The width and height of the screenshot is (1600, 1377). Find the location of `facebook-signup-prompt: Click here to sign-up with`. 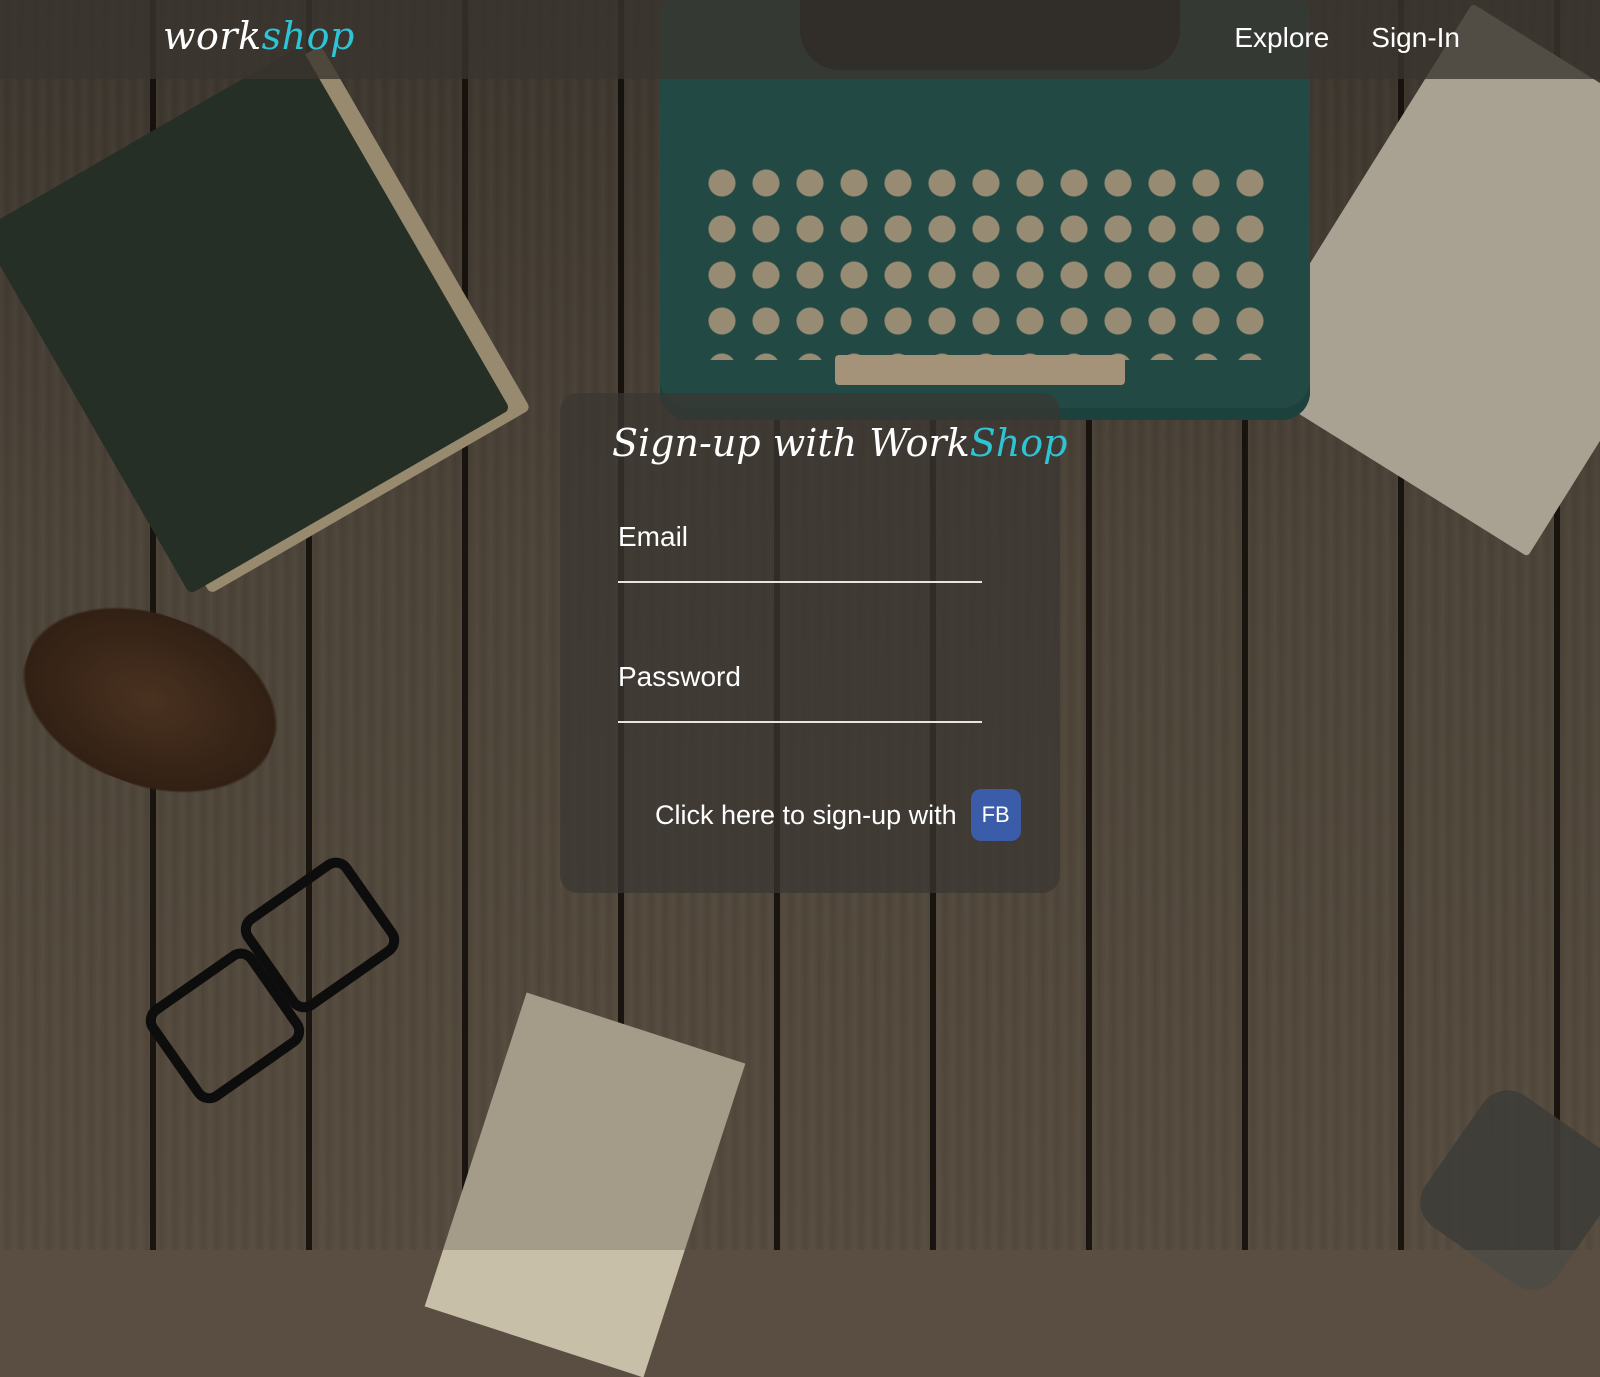

facebook-signup-prompt: Click here to sign-up with is located at coordinates (806, 814).